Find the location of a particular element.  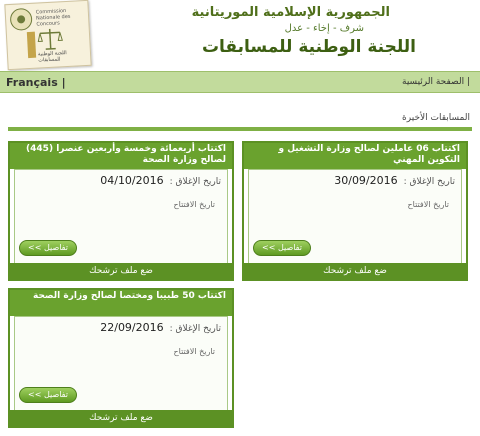

closing-date-row: تاريخ الإغلاق : 30/09/2016 is located at coordinates (394, 180).